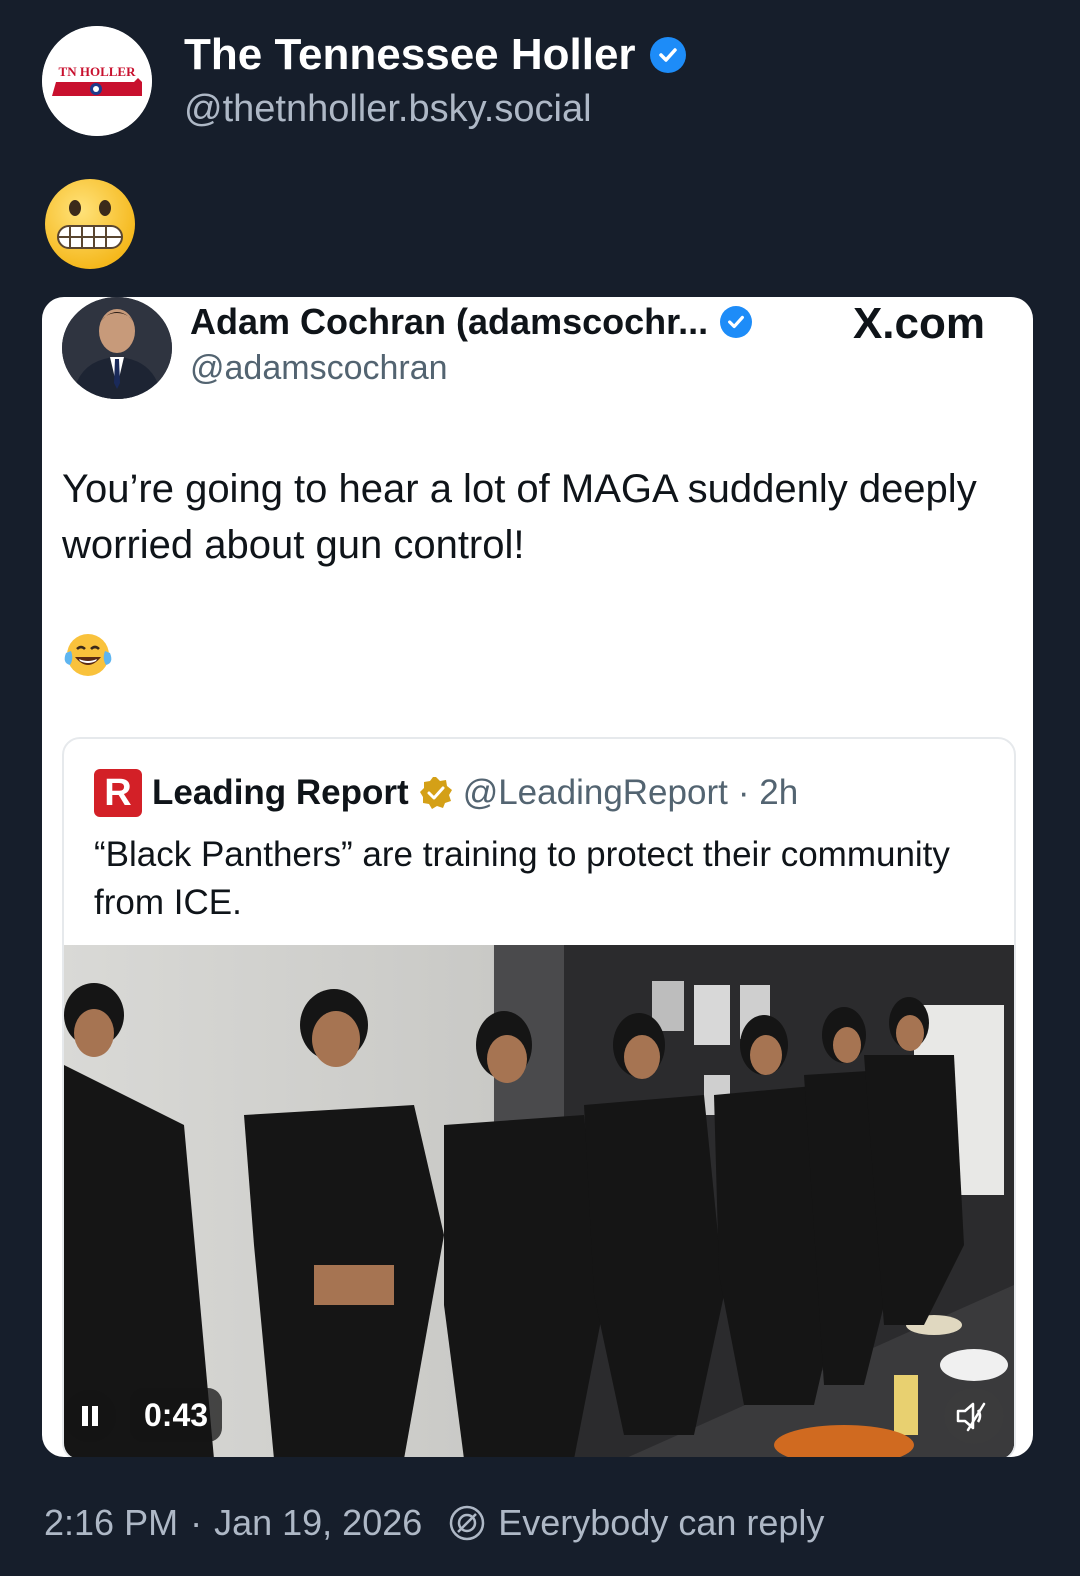 The height and width of the screenshot is (1576, 1080). What do you see at coordinates (595, 792) in the screenshot?
I see `quoted-author-handle: @LeadingReport` at bounding box center [595, 792].